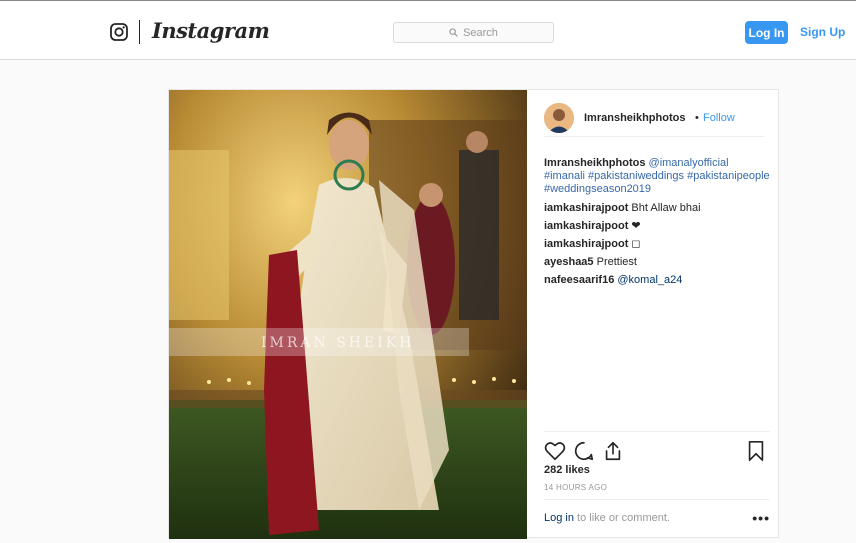  What do you see at coordinates (555, 451) in the screenshot?
I see `heart-icon` at bounding box center [555, 451].